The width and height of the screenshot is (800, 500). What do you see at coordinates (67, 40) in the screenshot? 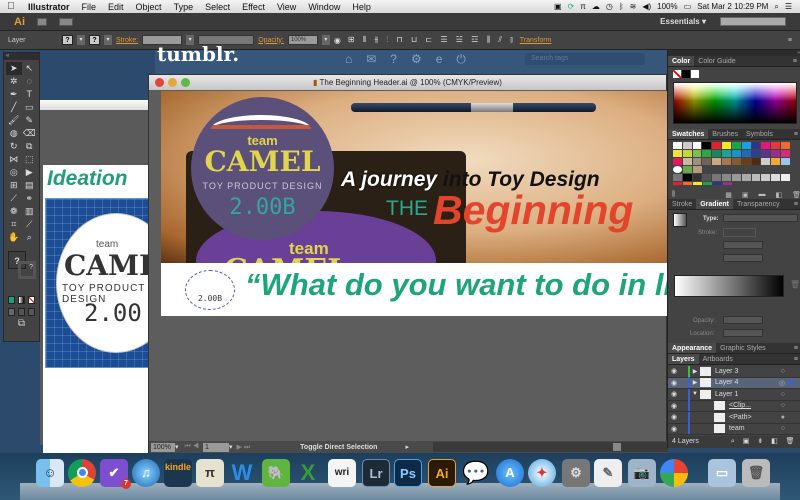
I see `fill-swatch: ?` at bounding box center [67, 40].